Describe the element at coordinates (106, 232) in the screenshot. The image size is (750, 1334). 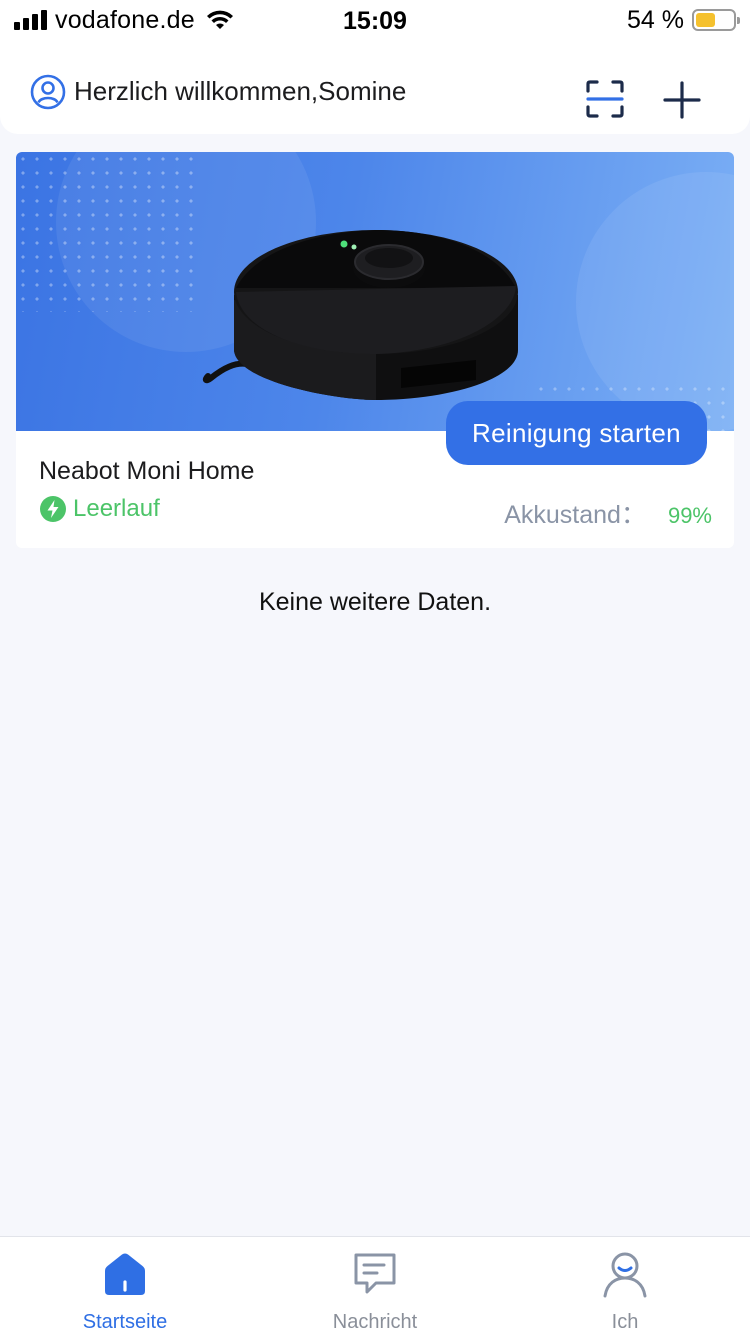
I see `banner-dot-pattern` at that location.